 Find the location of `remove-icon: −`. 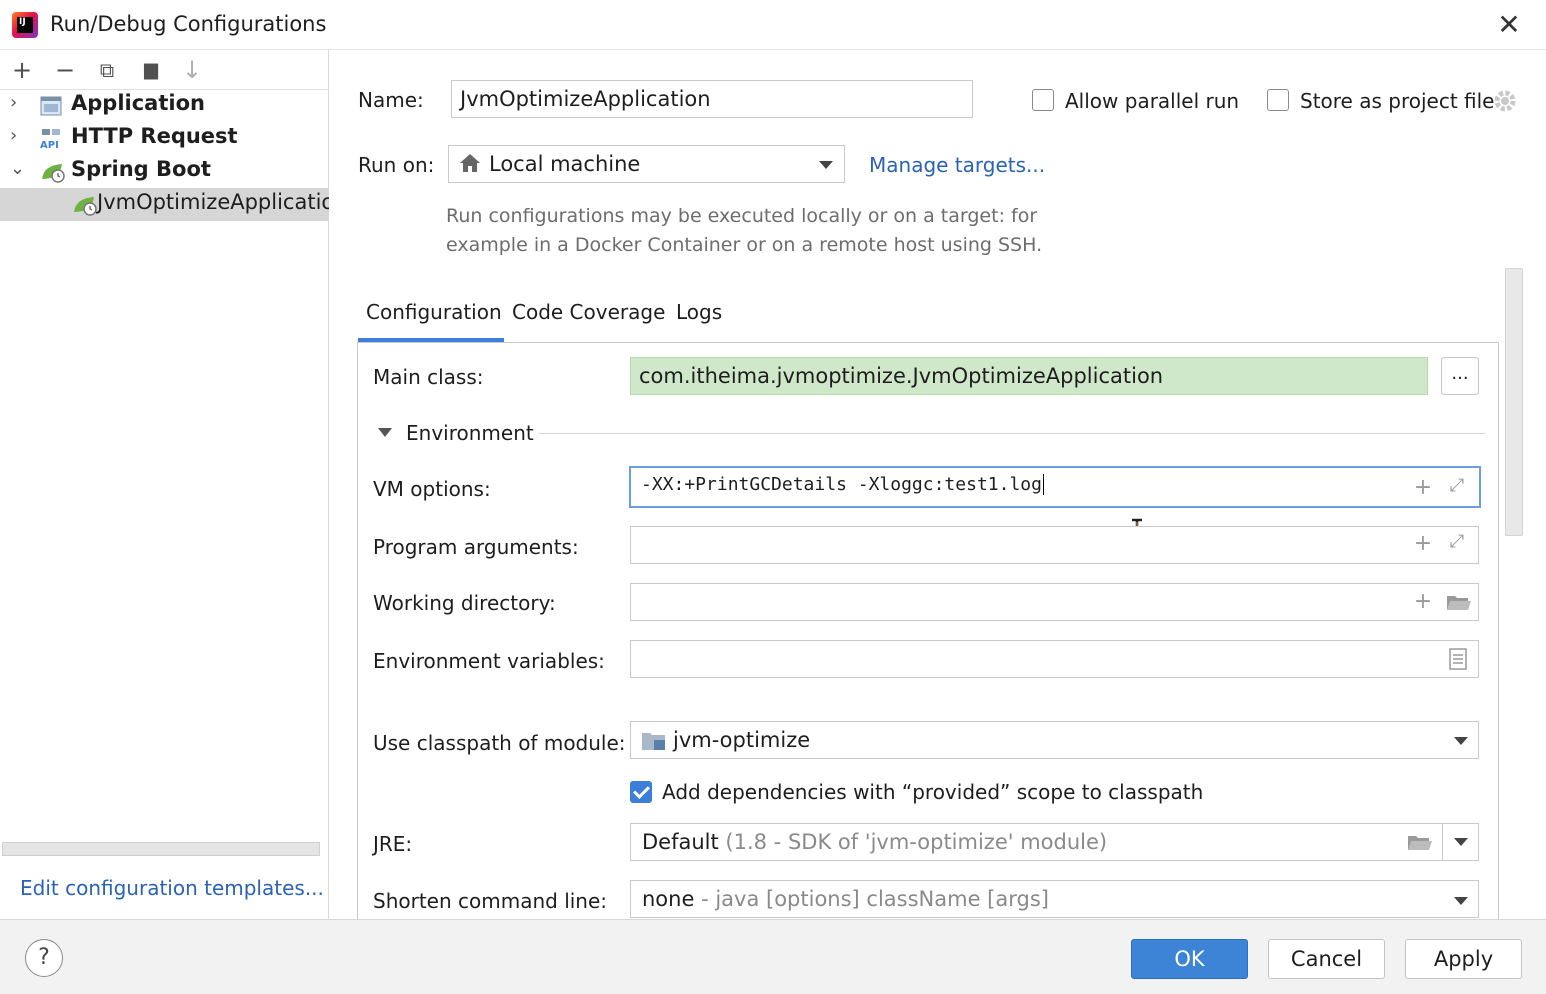

remove-icon: − is located at coordinates (65, 70).